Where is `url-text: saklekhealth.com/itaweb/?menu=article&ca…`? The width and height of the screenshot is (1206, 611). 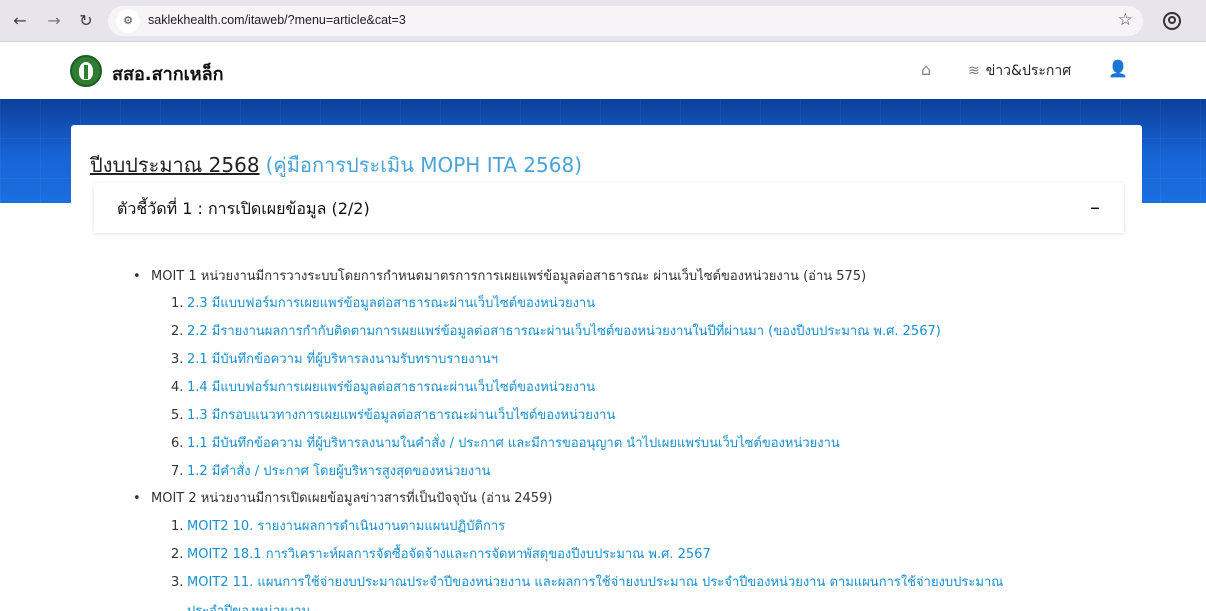 url-text: saklekhealth.com/itaweb/?menu=article&ca… is located at coordinates (277, 20).